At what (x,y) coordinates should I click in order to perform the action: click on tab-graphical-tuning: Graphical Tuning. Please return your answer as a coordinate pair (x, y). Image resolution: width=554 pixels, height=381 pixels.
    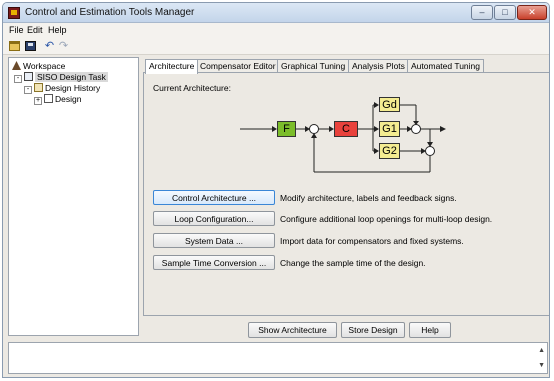
    Looking at the image, I should click on (313, 66).